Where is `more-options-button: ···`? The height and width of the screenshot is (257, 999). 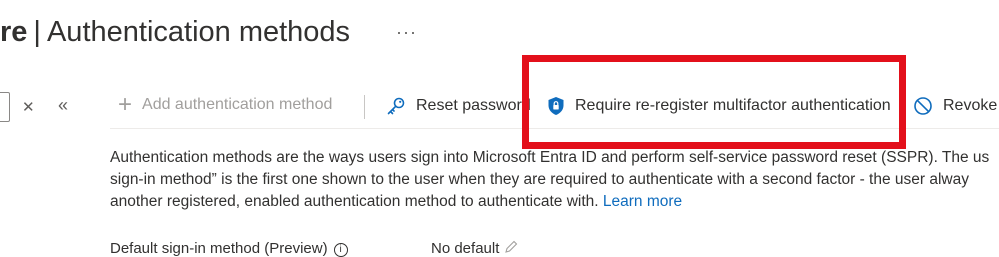 more-options-button: ··· is located at coordinates (406, 32).